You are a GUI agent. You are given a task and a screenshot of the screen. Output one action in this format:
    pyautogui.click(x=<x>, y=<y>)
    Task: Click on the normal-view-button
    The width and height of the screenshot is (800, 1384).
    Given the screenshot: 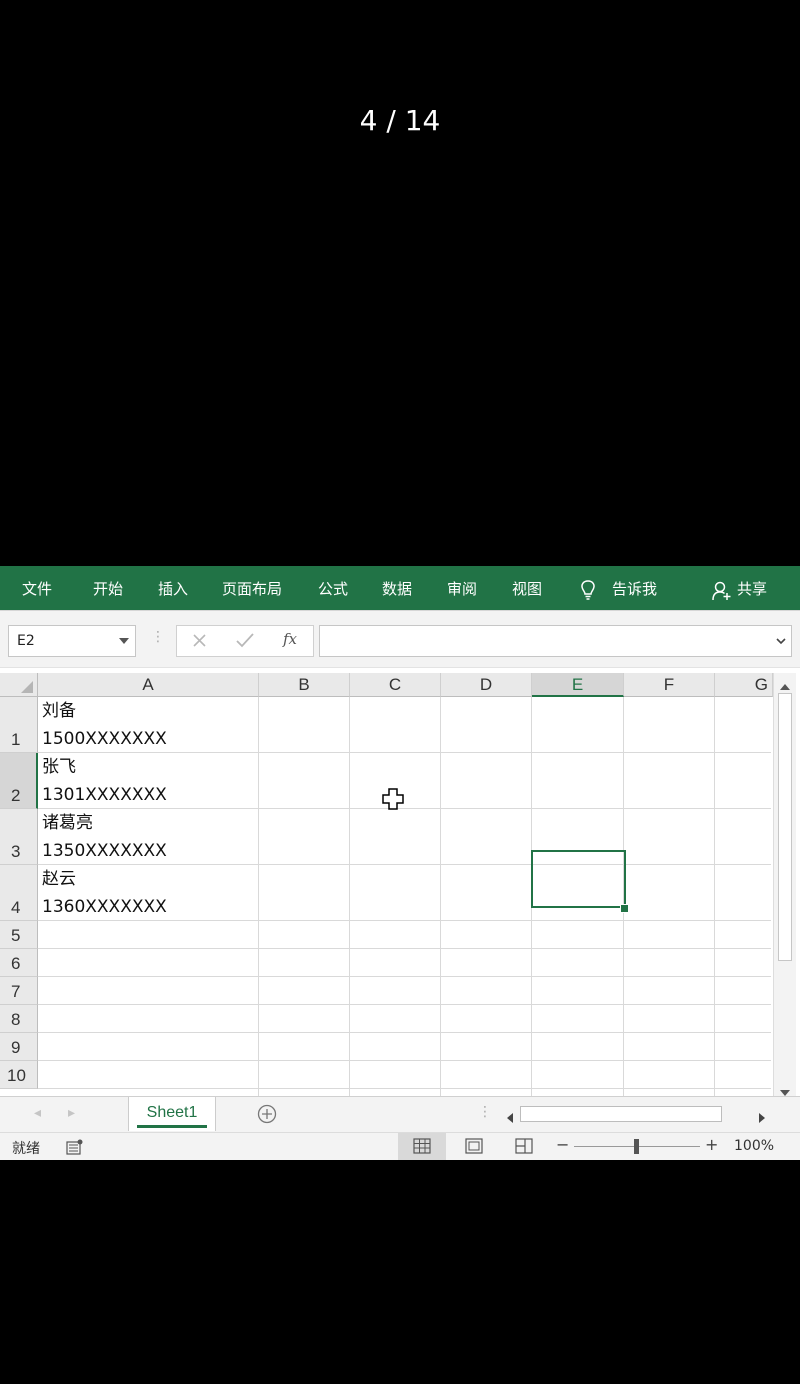 What is the action you would take?
    pyautogui.click(x=422, y=1146)
    